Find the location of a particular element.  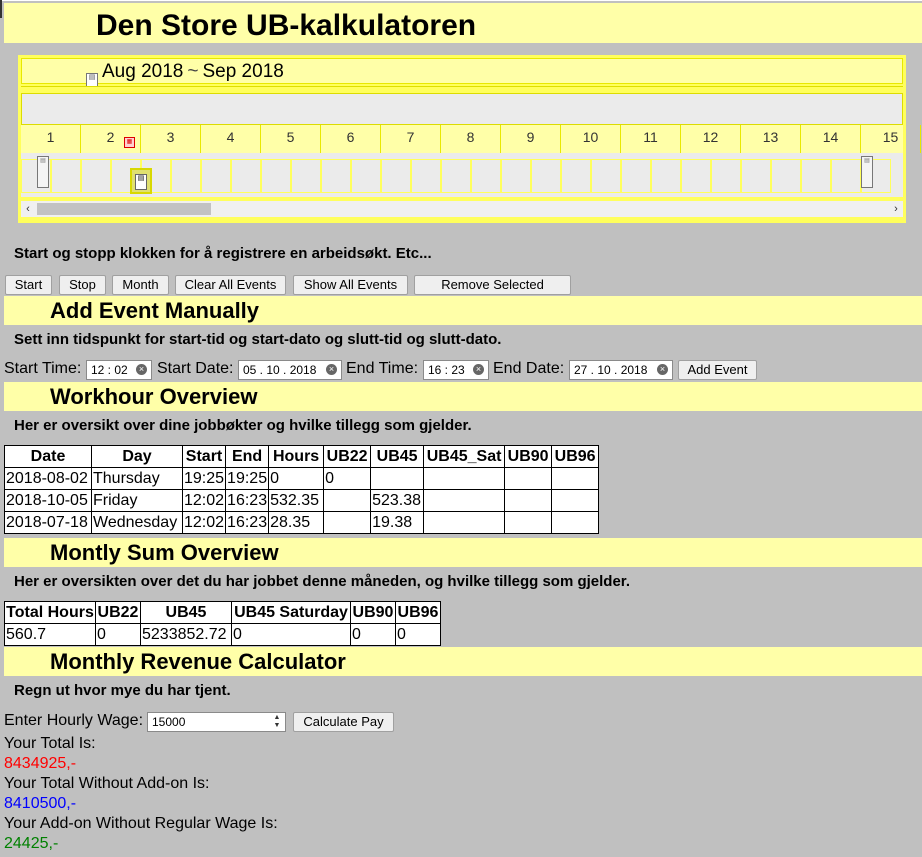

end-date-input: 27 . 10 . 2018 × is located at coordinates (621, 370).